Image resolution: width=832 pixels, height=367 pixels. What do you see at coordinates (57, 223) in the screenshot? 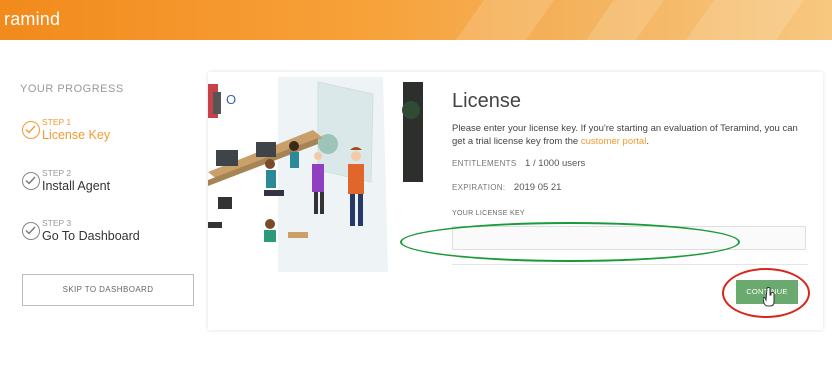
I see `step-number: STEP 3` at bounding box center [57, 223].